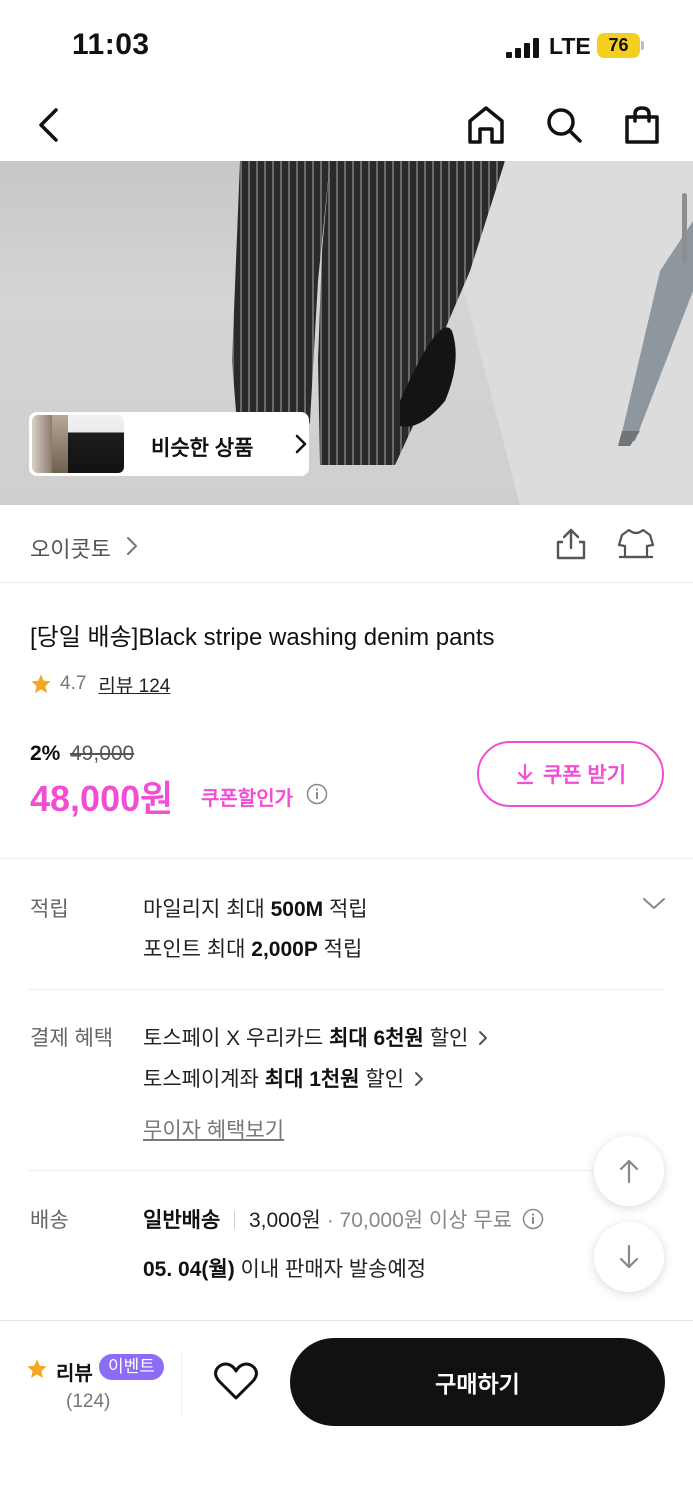 The image size is (693, 1500). I want to click on brand-row: 오이콧토, so click(346, 544).